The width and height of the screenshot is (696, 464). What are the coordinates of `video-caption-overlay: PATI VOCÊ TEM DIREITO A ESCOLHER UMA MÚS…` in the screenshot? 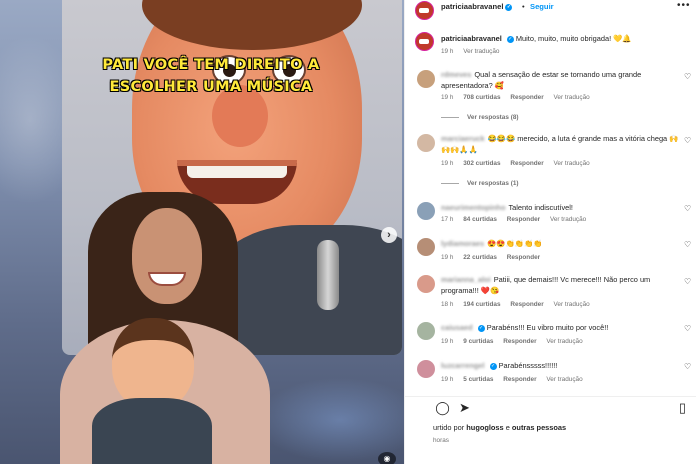 It's located at (211, 76).